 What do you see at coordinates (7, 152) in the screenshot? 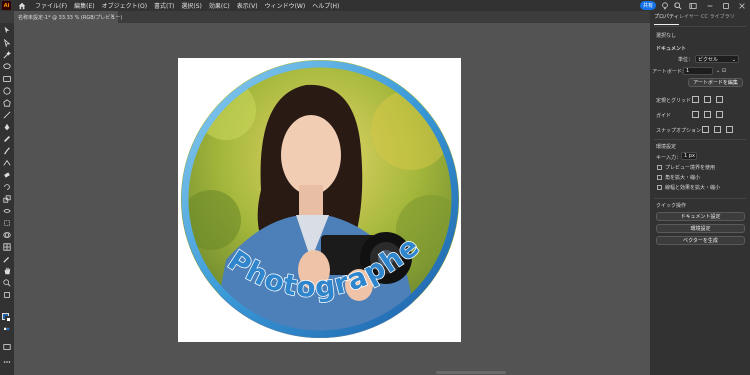
I see `brush-tool-icon` at bounding box center [7, 152].